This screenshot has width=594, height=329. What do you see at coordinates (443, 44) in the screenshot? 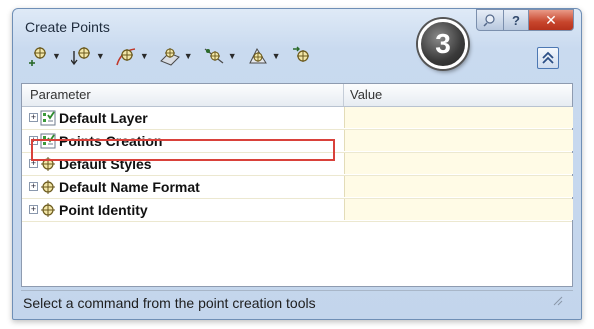
I see `step-number-badge: 3` at bounding box center [443, 44].